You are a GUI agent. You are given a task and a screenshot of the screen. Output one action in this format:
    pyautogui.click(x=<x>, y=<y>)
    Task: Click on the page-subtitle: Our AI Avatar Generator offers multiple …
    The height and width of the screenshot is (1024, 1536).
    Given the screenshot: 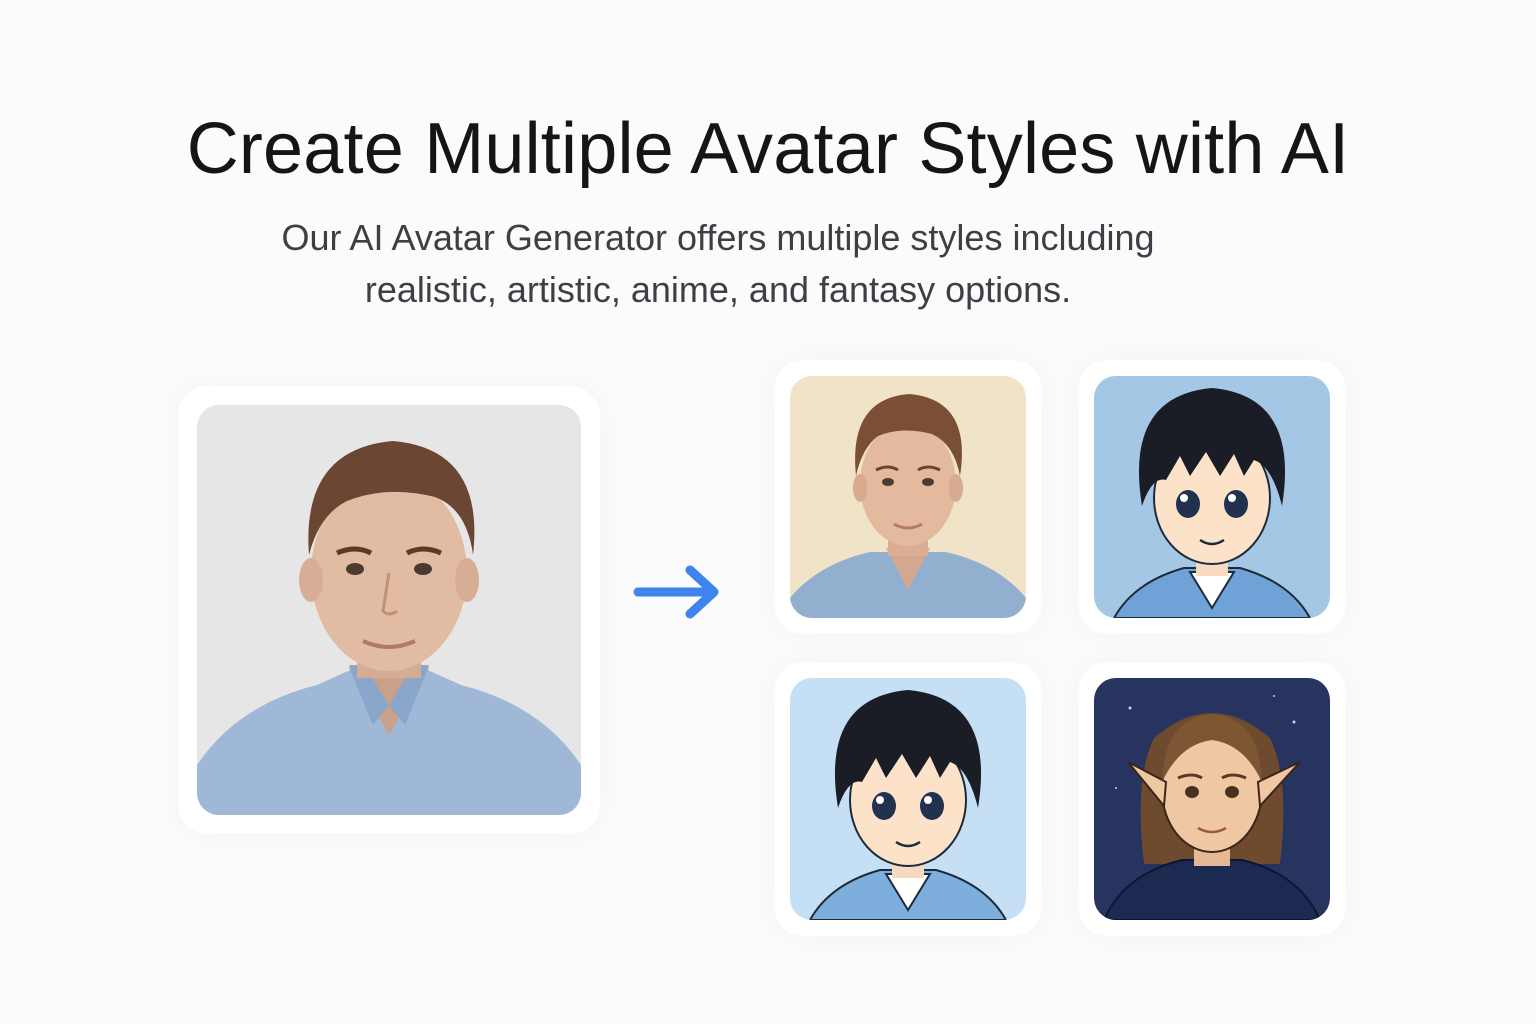 What is the action you would take?
    pyautogui.click(x=718, y=264)
    